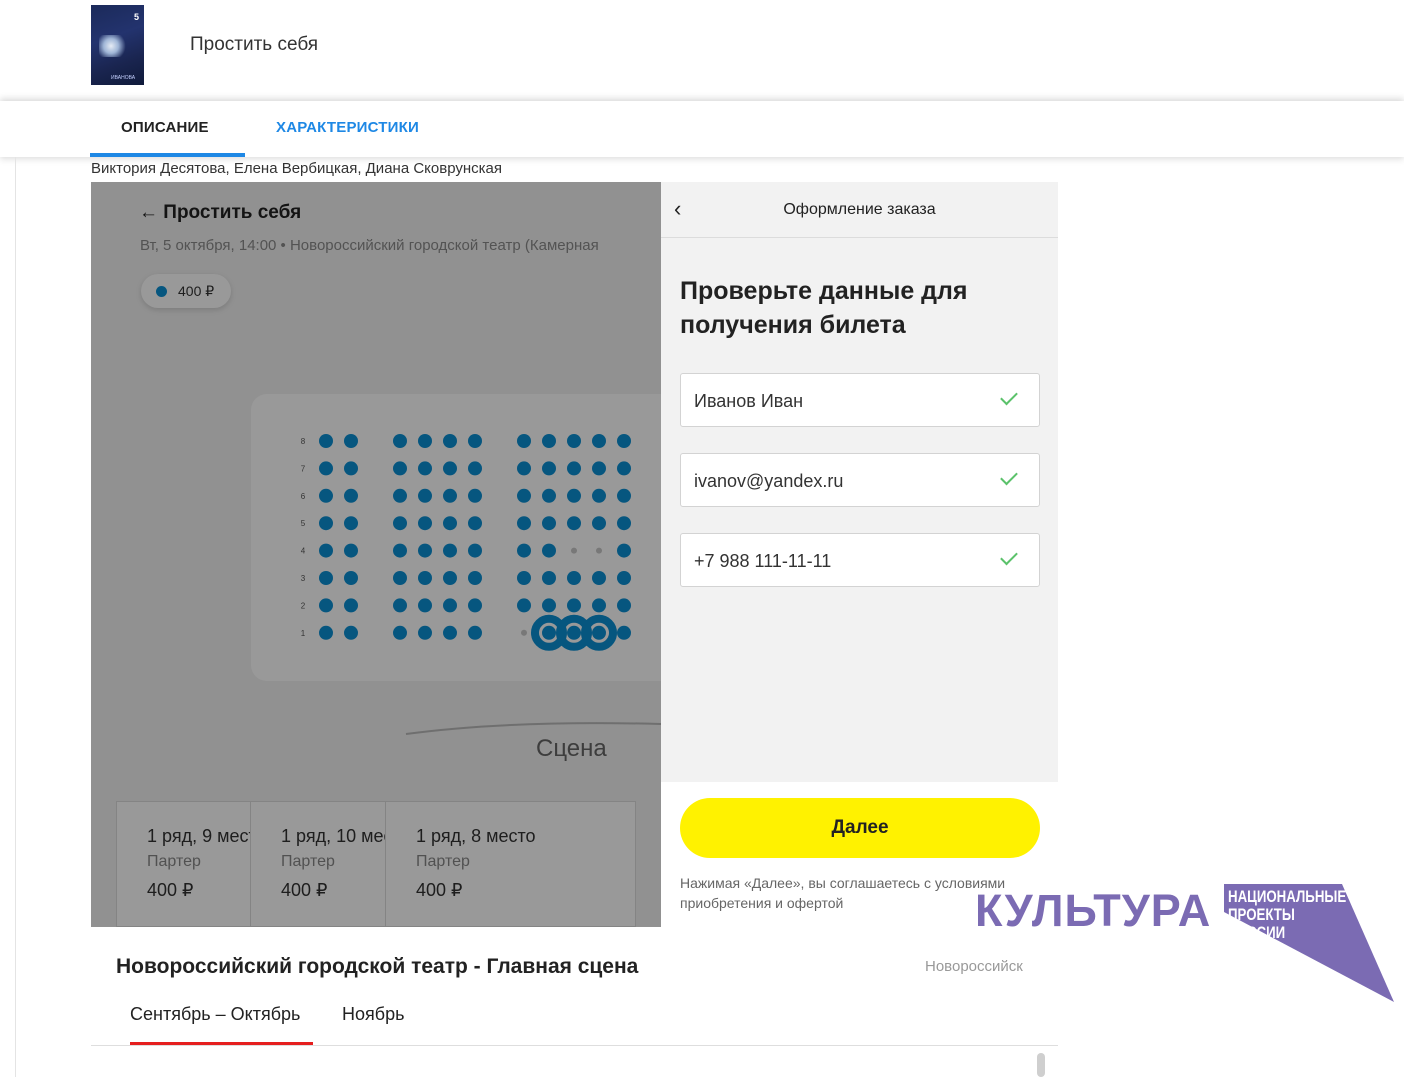 The height and width of the screenshot is (1077, 1404). I want to click on tab-description: ОПИСАНИЕ, so click(165, 127).